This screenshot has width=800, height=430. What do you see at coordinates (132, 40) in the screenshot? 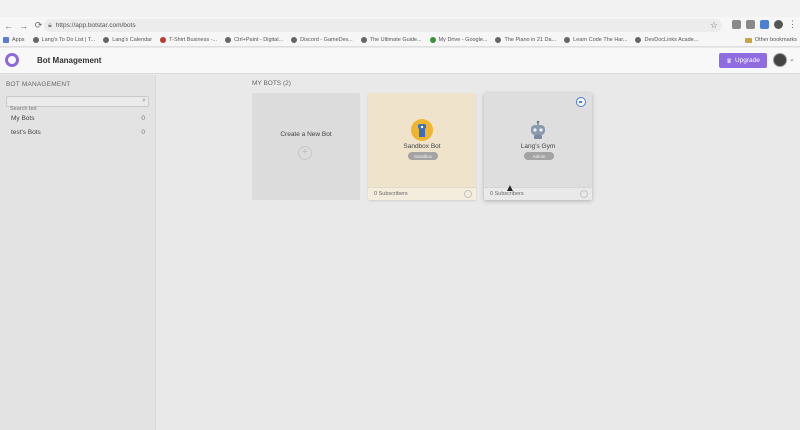
I see `bookmark-label: Lang's Calendar` at bounding box center [132, 40].